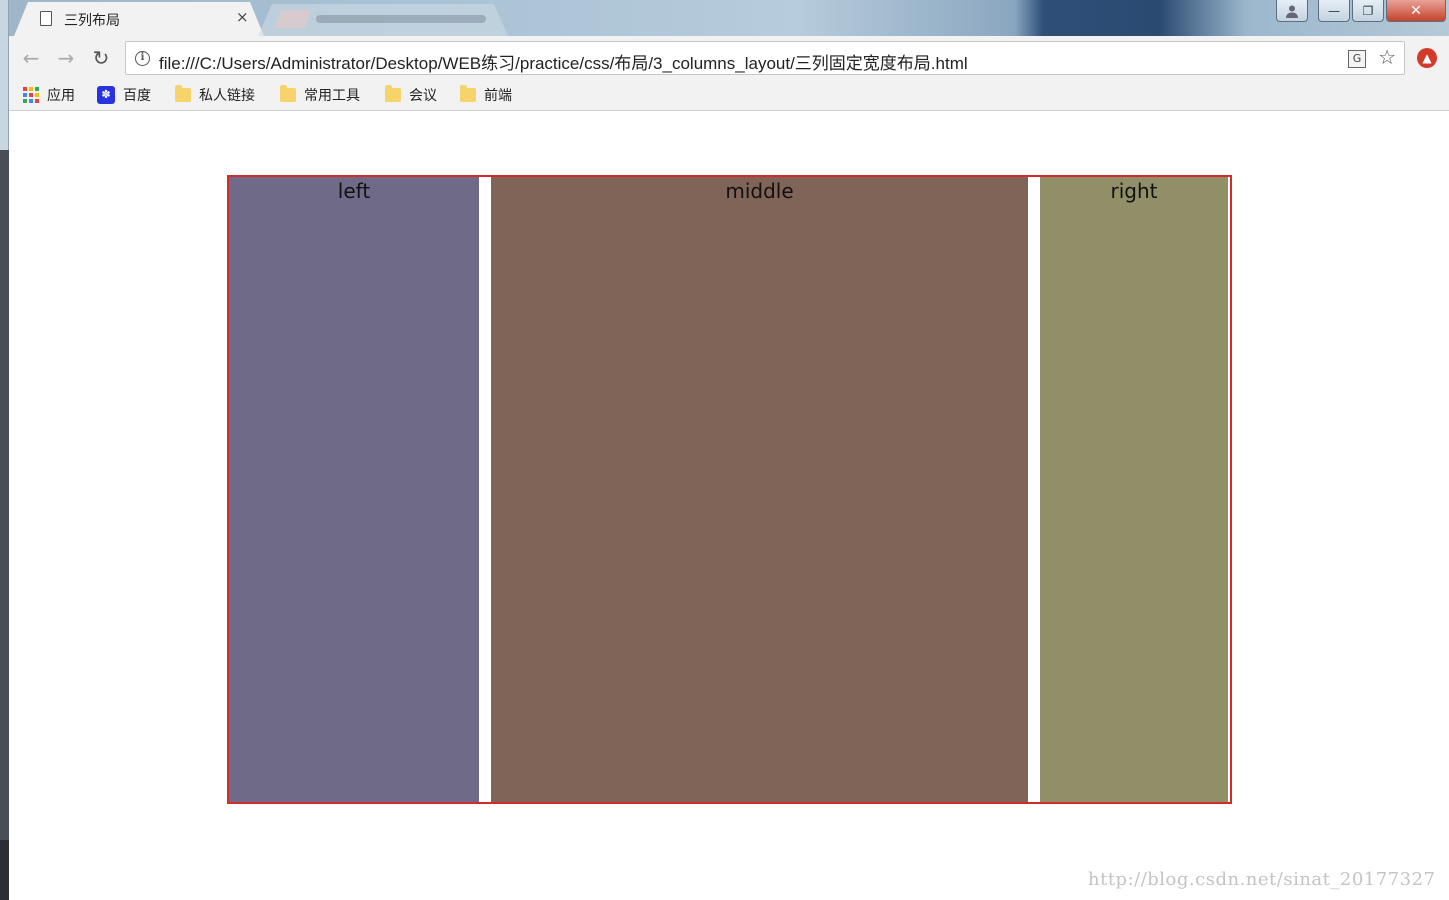 This screenshot has height=900, width=1449. Describe the element at coordinates (142, 58) in the screenshot. I see `info-icon: i` at that location.